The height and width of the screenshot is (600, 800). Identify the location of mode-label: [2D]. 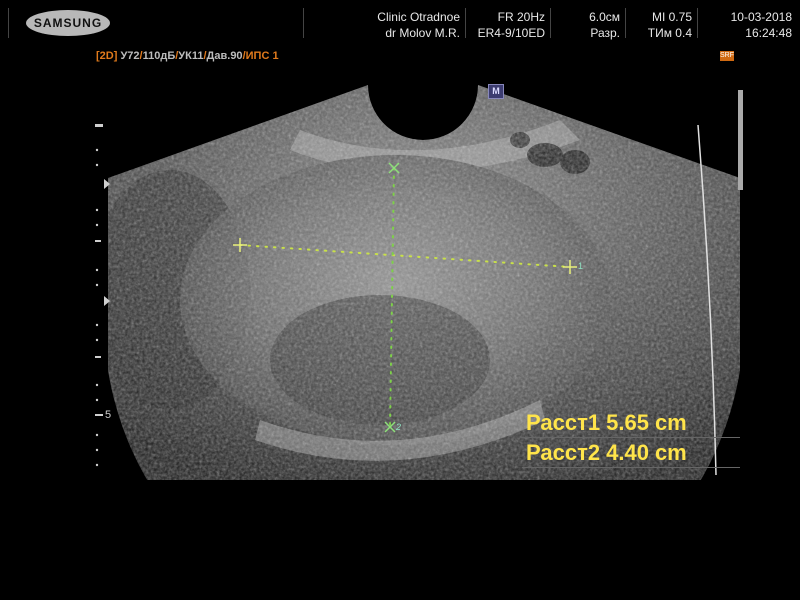
(107, 56).